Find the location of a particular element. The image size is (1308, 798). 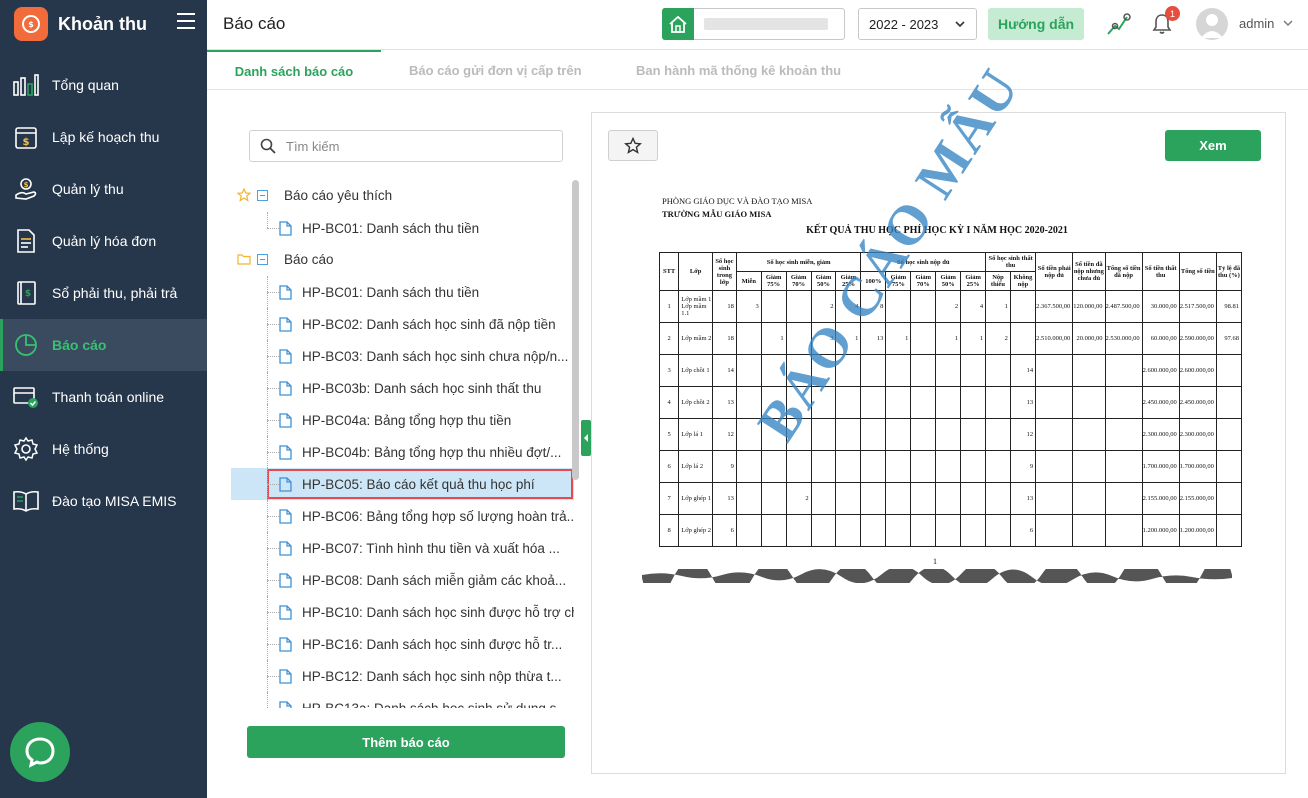

ledger-icon: $ is located at coordinates (26, 293).